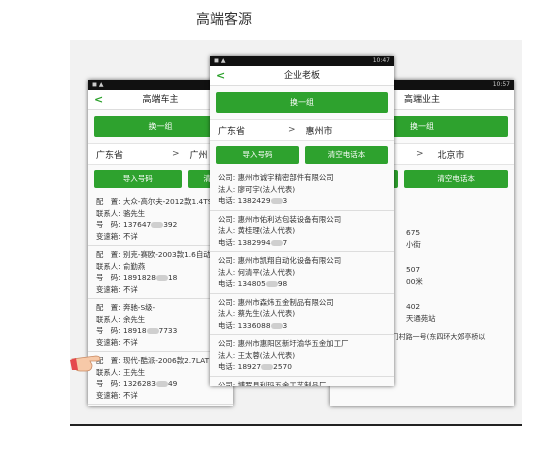  Describe the element at coordinates (137, 330) in the screenshot. I see `phone-number: 号 码: 18918 7733` at that location.